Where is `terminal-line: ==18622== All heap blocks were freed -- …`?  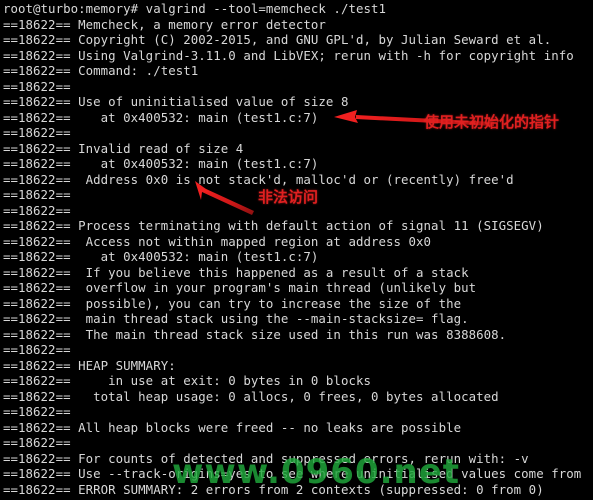
terminal-line: ==18622== All heap blocks were freed -- … is located at coordinates (232, 427).